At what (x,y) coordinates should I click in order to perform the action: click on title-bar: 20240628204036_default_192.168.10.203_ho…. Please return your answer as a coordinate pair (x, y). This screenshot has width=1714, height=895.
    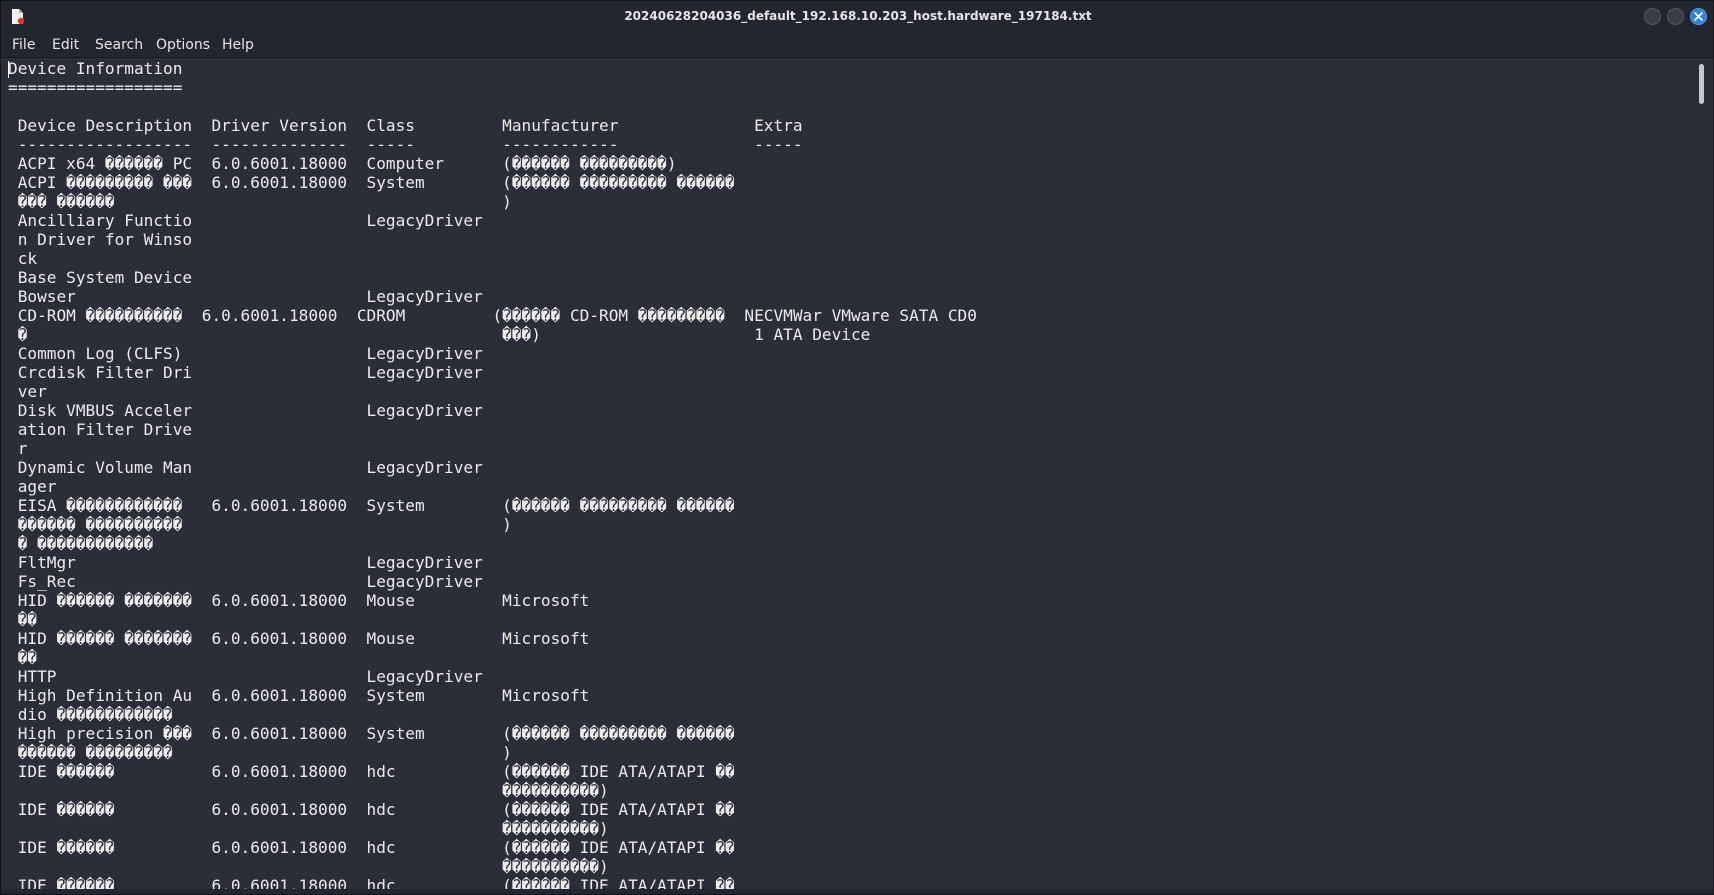
    Looking at the image, I should click on (857, 16).